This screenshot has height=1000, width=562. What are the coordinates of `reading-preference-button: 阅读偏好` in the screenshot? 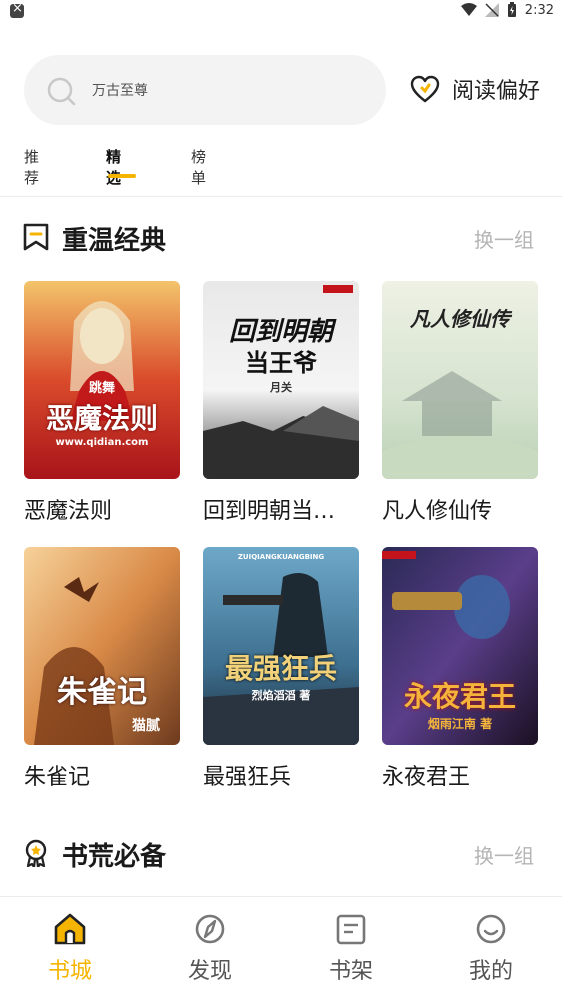 It's located at (475, 89).